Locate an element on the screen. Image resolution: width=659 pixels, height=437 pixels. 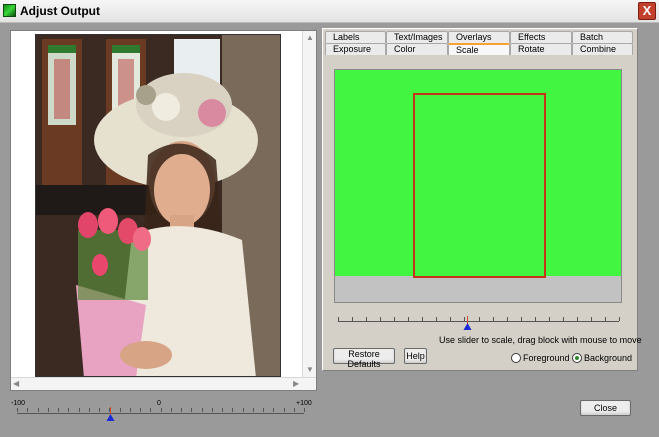
close-icon: X is located at coordinates (647, 11).